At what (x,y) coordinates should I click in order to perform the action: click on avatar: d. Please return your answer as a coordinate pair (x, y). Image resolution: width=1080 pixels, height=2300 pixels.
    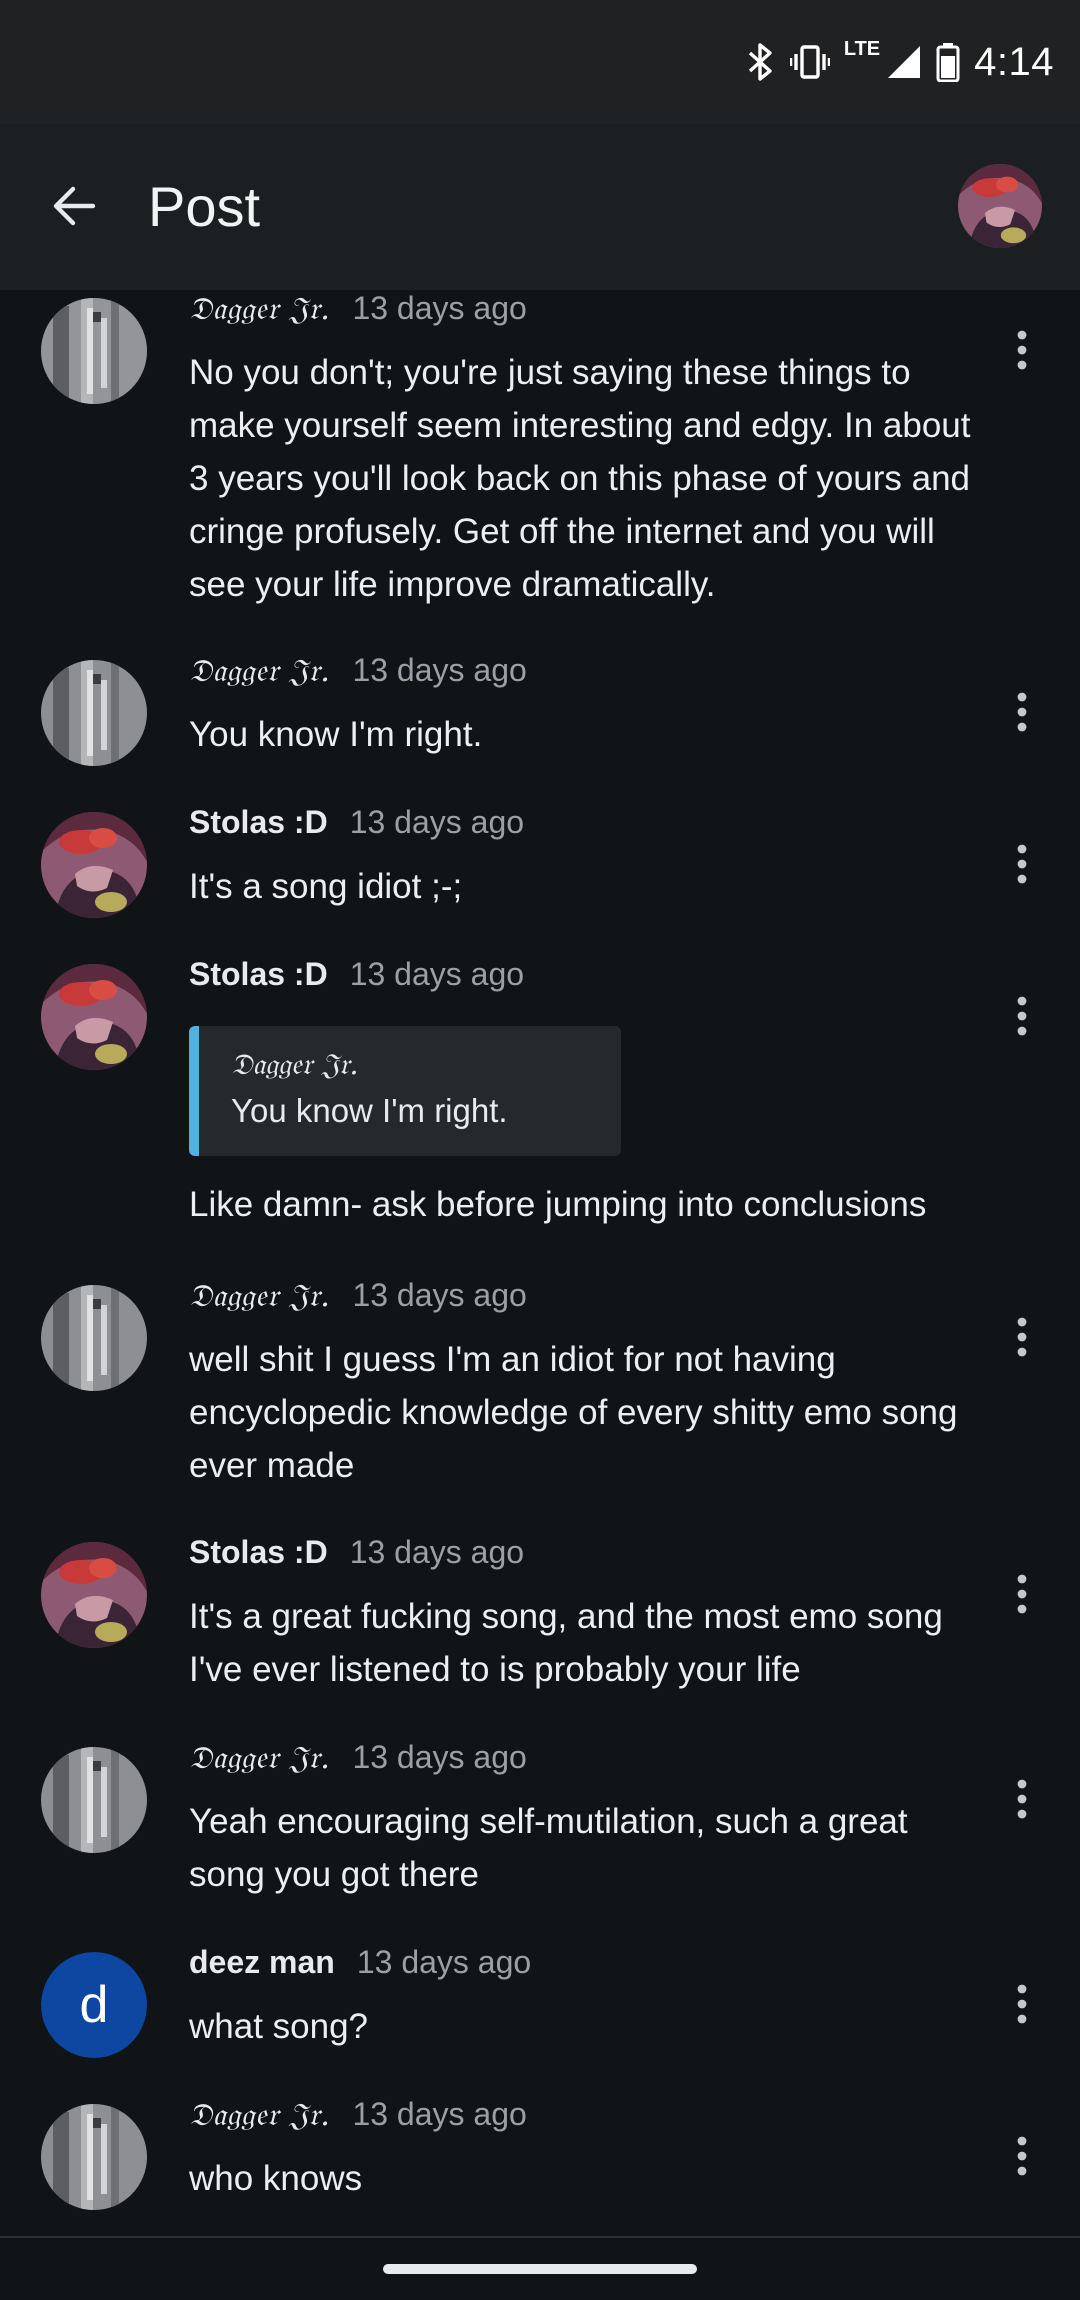
    Looking at the image, I should click on (94, 2005).